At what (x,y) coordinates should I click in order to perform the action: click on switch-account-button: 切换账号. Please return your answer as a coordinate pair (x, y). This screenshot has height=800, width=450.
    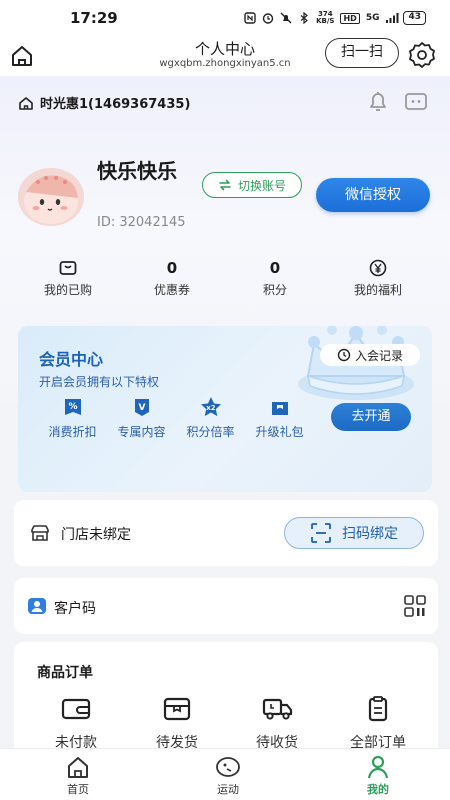
    Looking at the image, I should click on (252, 185).